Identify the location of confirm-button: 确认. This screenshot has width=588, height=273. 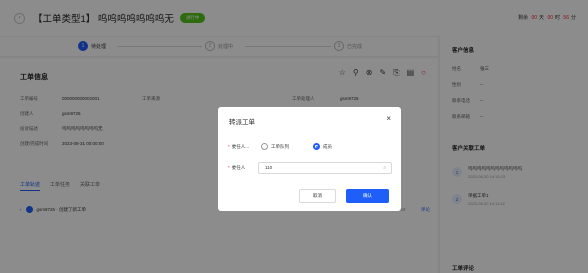
(367, 196).